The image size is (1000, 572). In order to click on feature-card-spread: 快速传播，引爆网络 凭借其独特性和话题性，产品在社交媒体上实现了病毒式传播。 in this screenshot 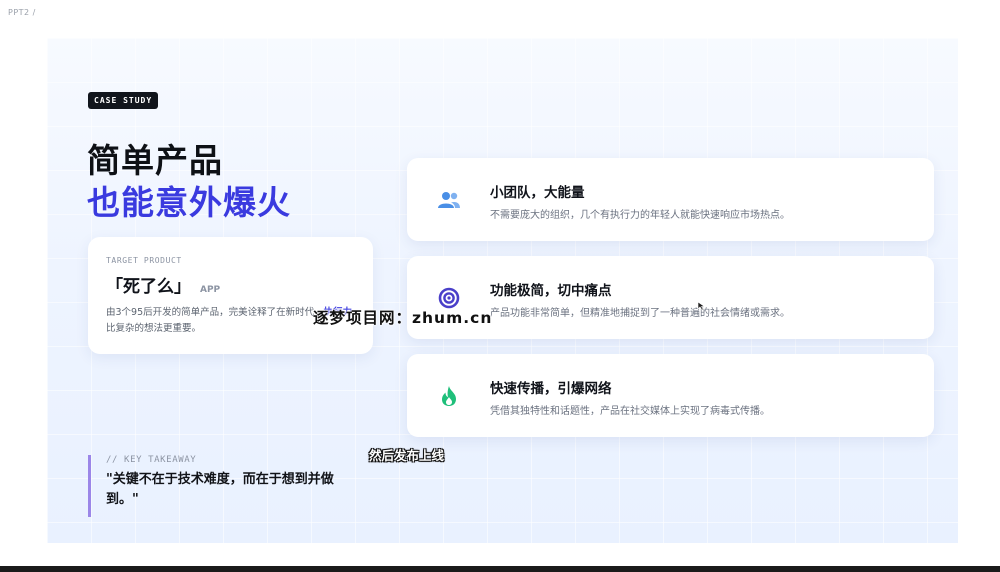, I will do `click(670, 395)`.